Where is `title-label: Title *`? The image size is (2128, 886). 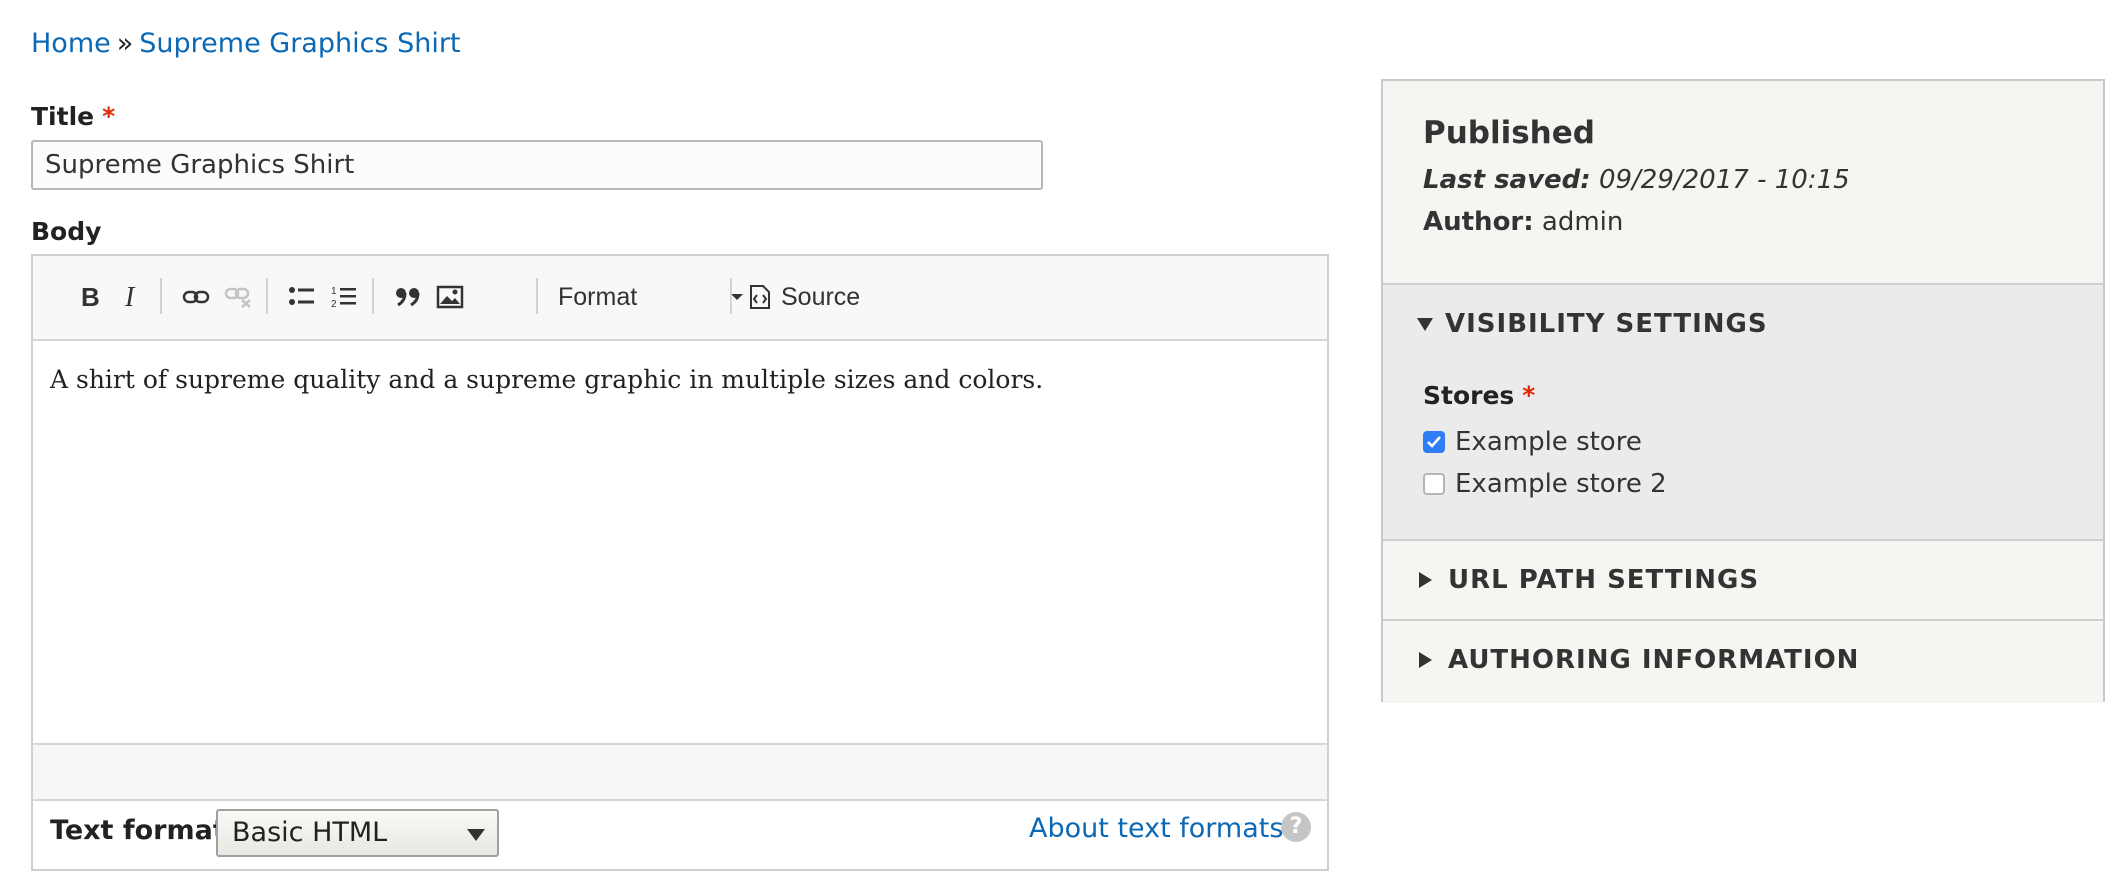 title-label: Title * is located at coordinates (73, 116).